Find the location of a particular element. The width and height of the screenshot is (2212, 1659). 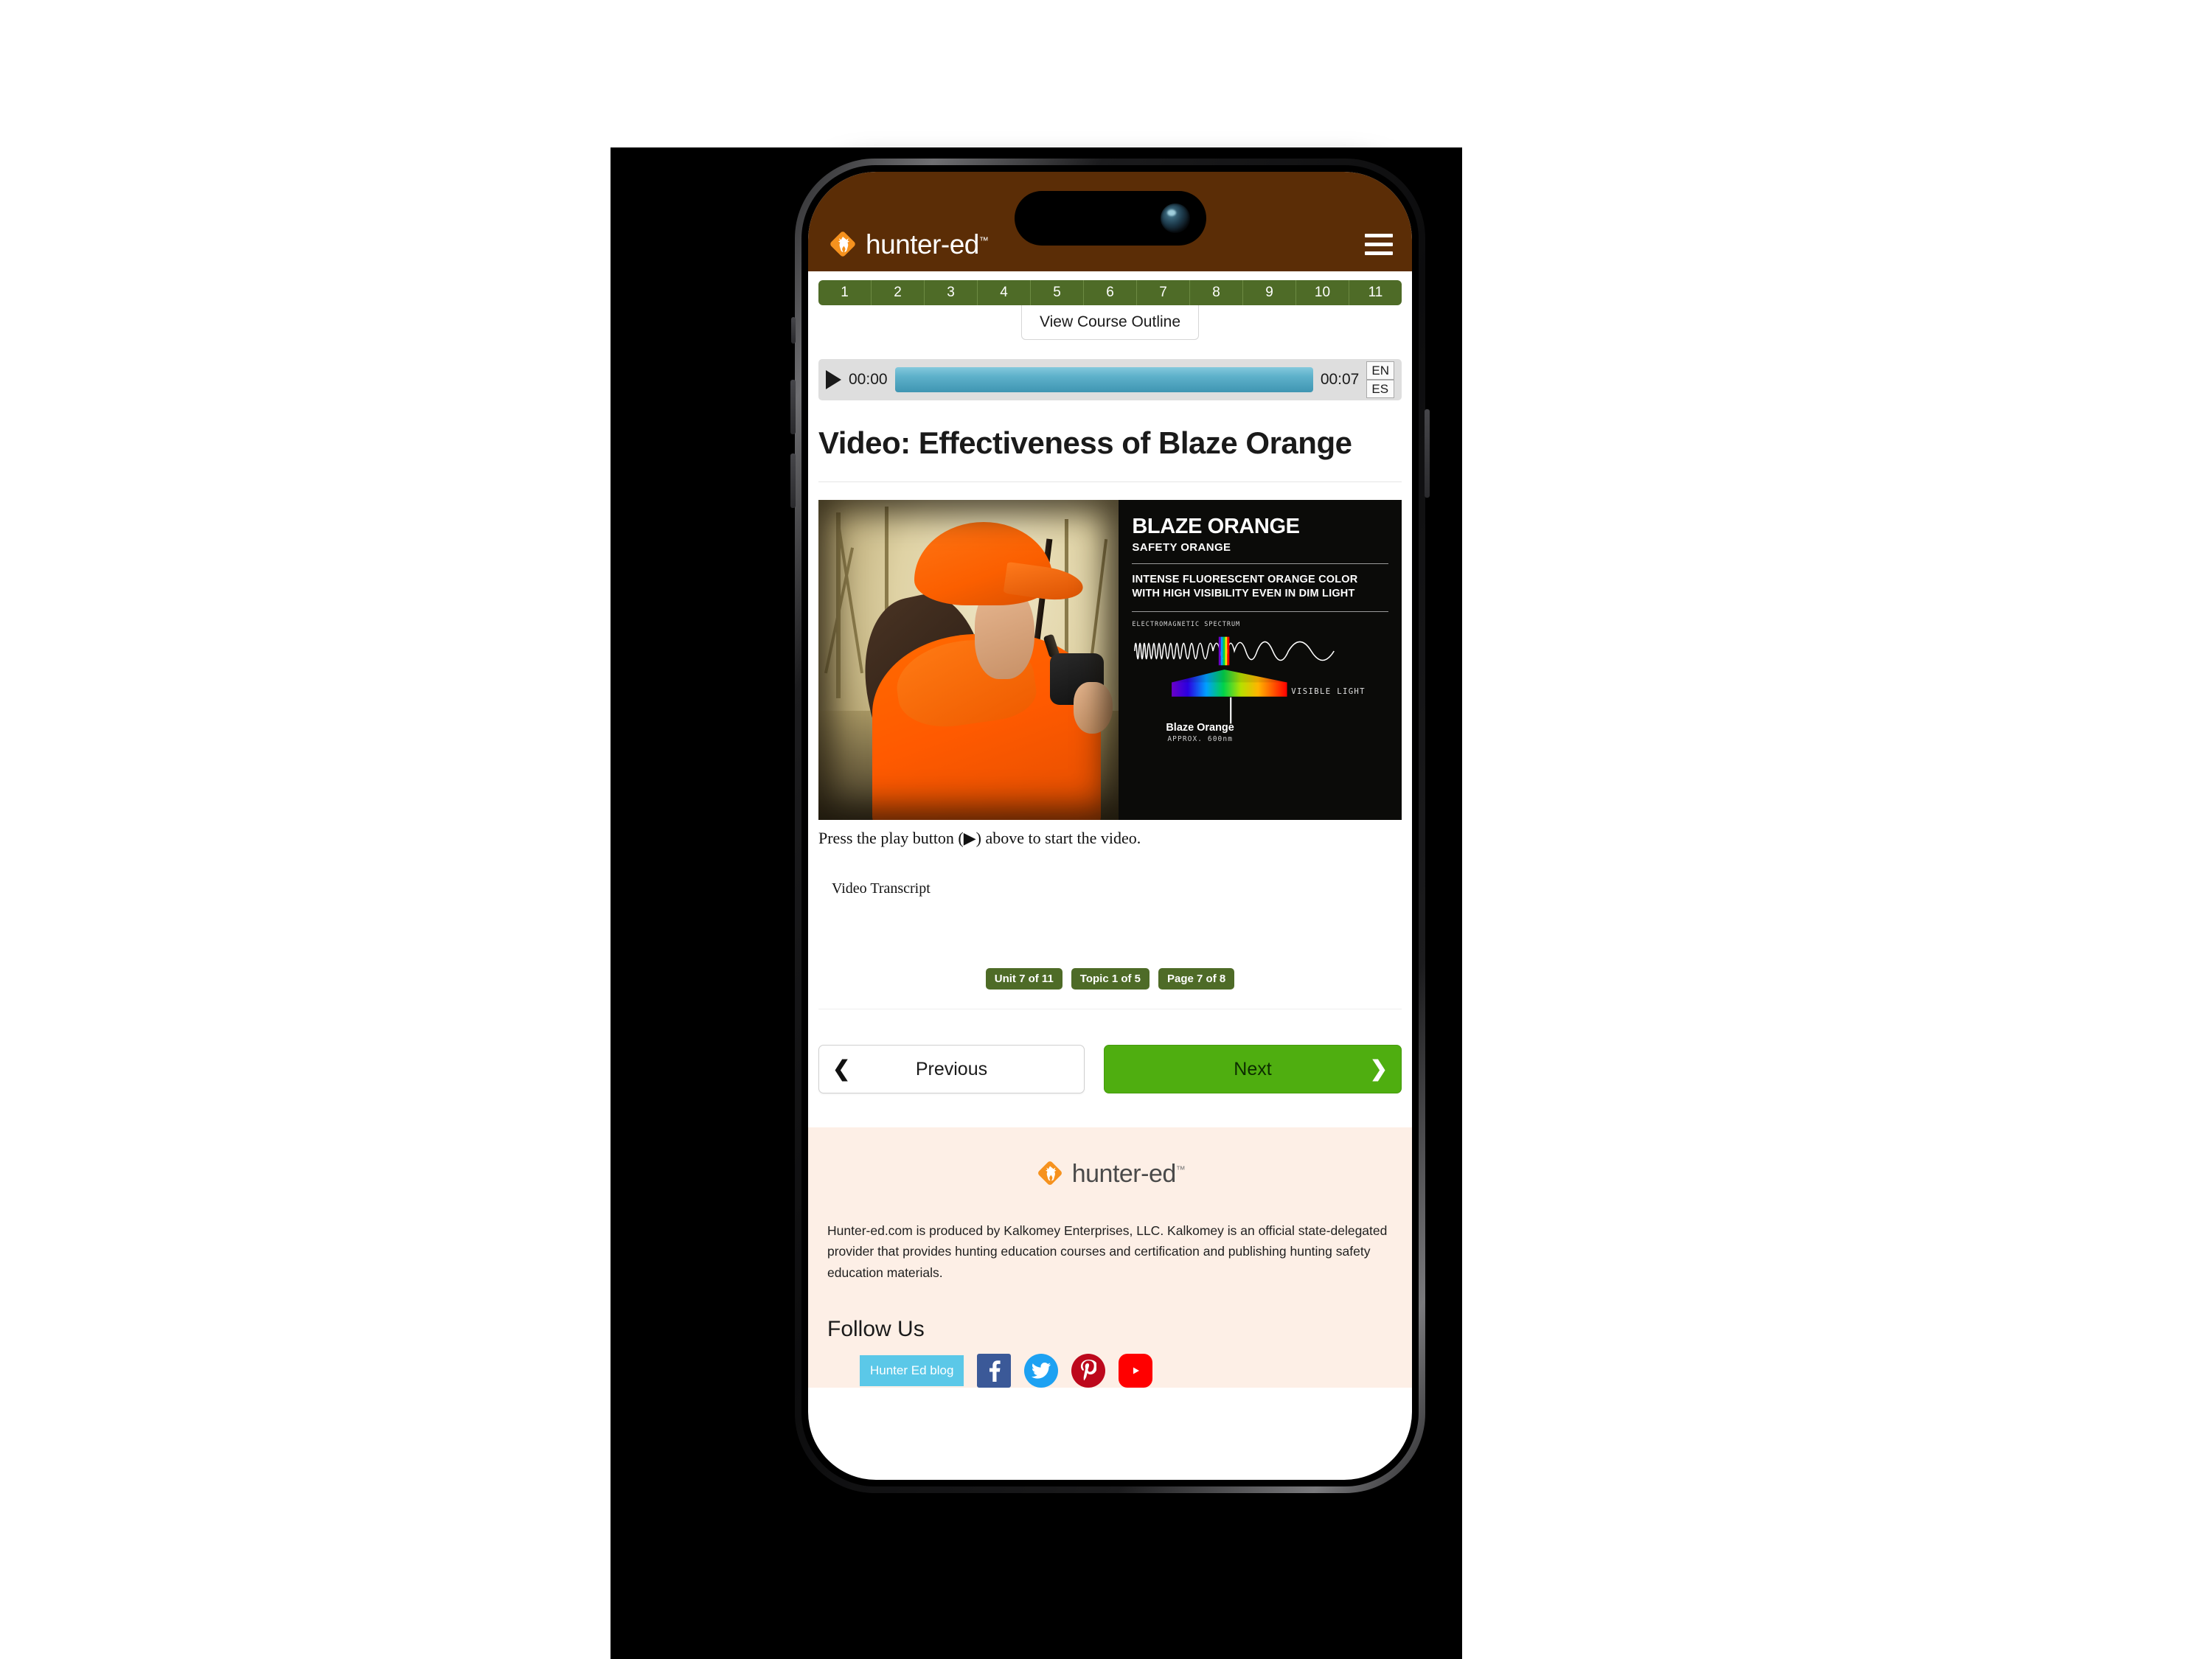

facebook-icon is located at coordinates (994, 1371).